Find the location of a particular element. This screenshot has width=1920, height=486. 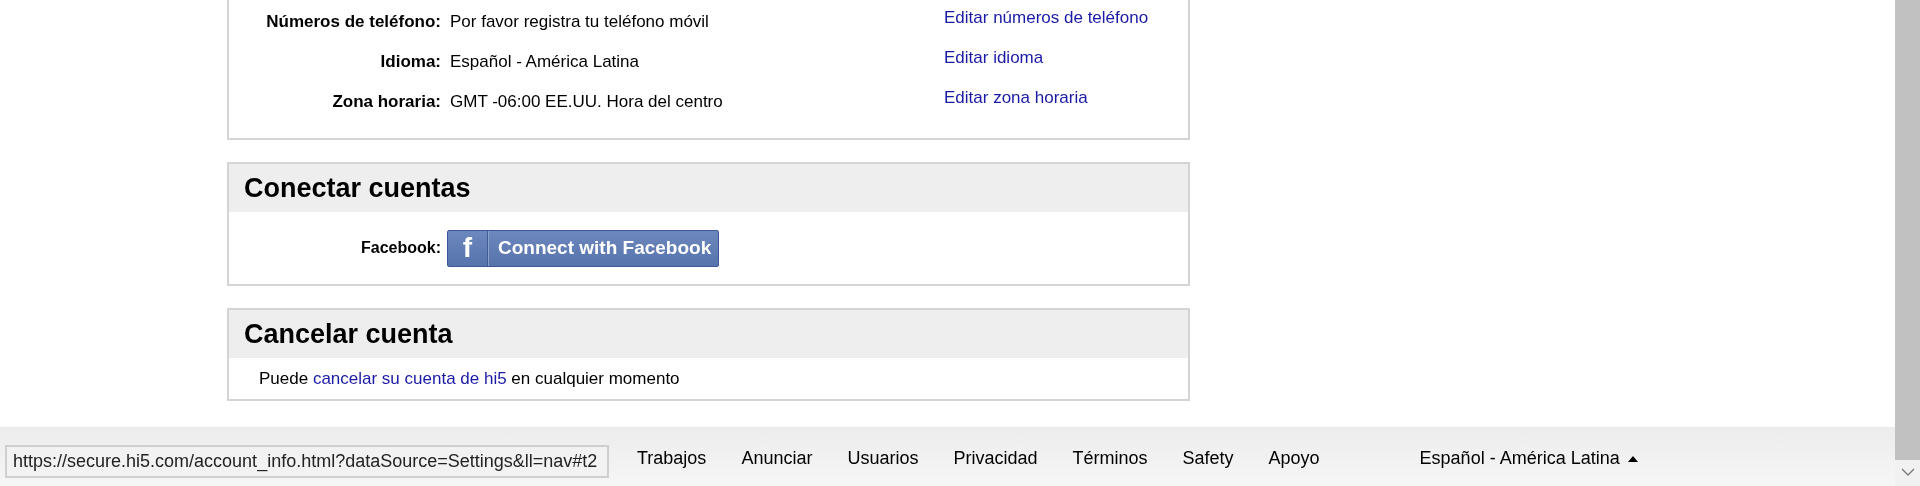

field-value: GMT -06:00 EE.UU. Hora del centro is located at coordinates (586, 101).